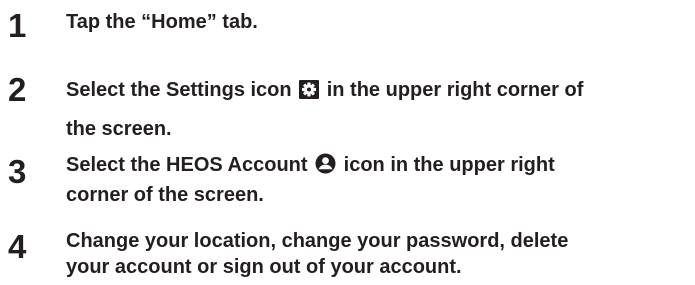  I want to click on step-text-line: corner of the screen., so click(165, 195).